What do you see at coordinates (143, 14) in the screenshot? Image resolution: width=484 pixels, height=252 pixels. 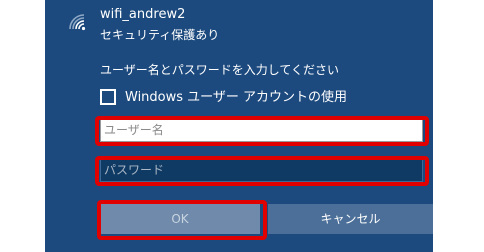 I see `network-name: wifi_andrew2` at bounding box center [143, 14].